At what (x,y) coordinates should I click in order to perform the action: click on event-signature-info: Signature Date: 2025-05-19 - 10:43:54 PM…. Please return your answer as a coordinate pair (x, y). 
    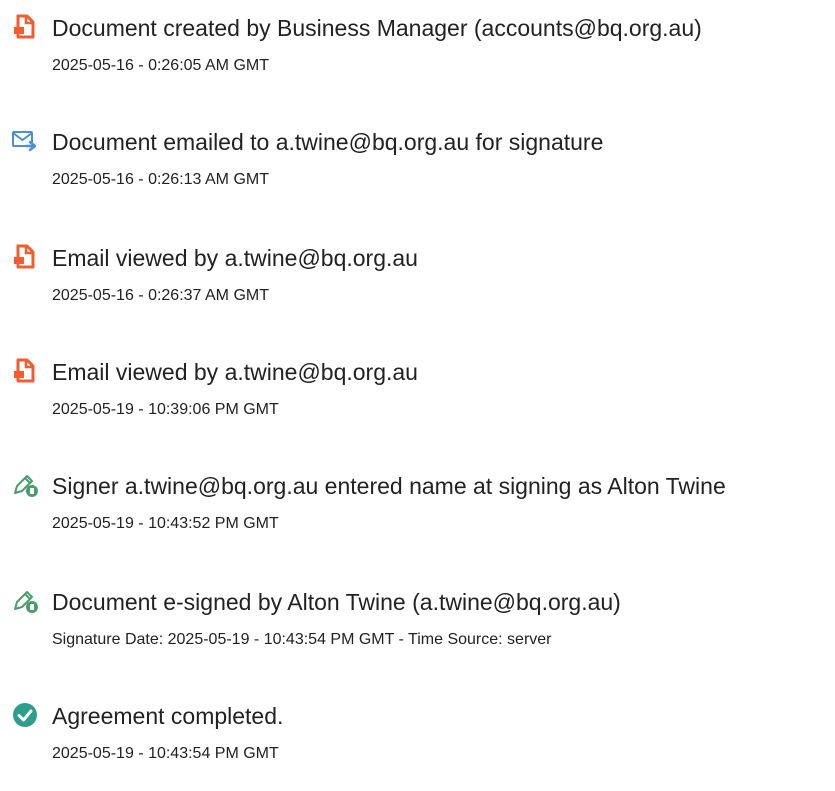
    Looking at the image, I should click on (302, 639).